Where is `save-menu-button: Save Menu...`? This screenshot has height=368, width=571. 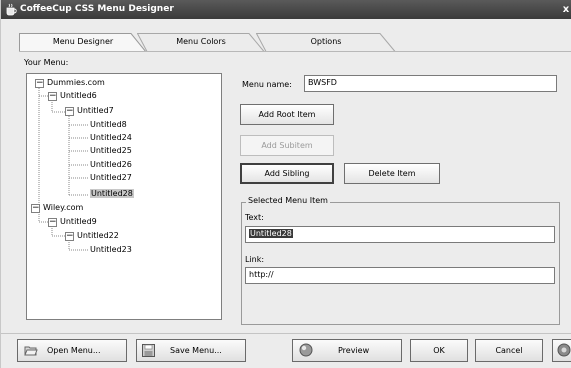 save-menu-button: Save Menu... is located at coordinates (191, 350).